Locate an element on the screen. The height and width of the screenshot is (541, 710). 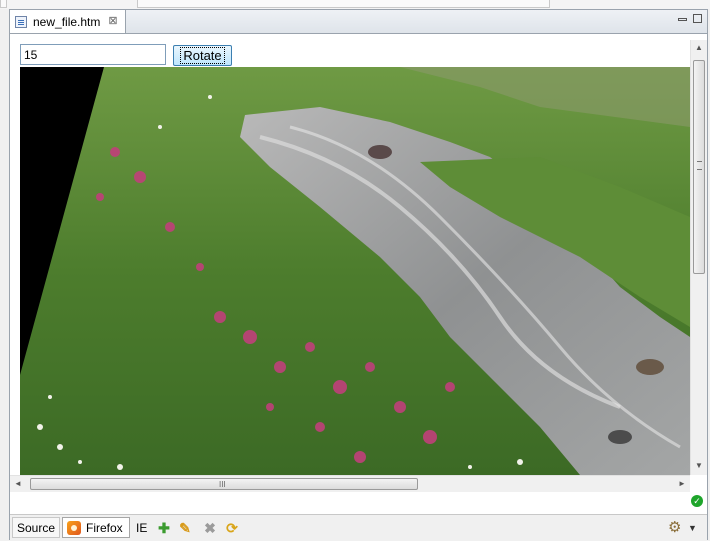
edit-icon: ✎ is located at coordinates (185, 528).